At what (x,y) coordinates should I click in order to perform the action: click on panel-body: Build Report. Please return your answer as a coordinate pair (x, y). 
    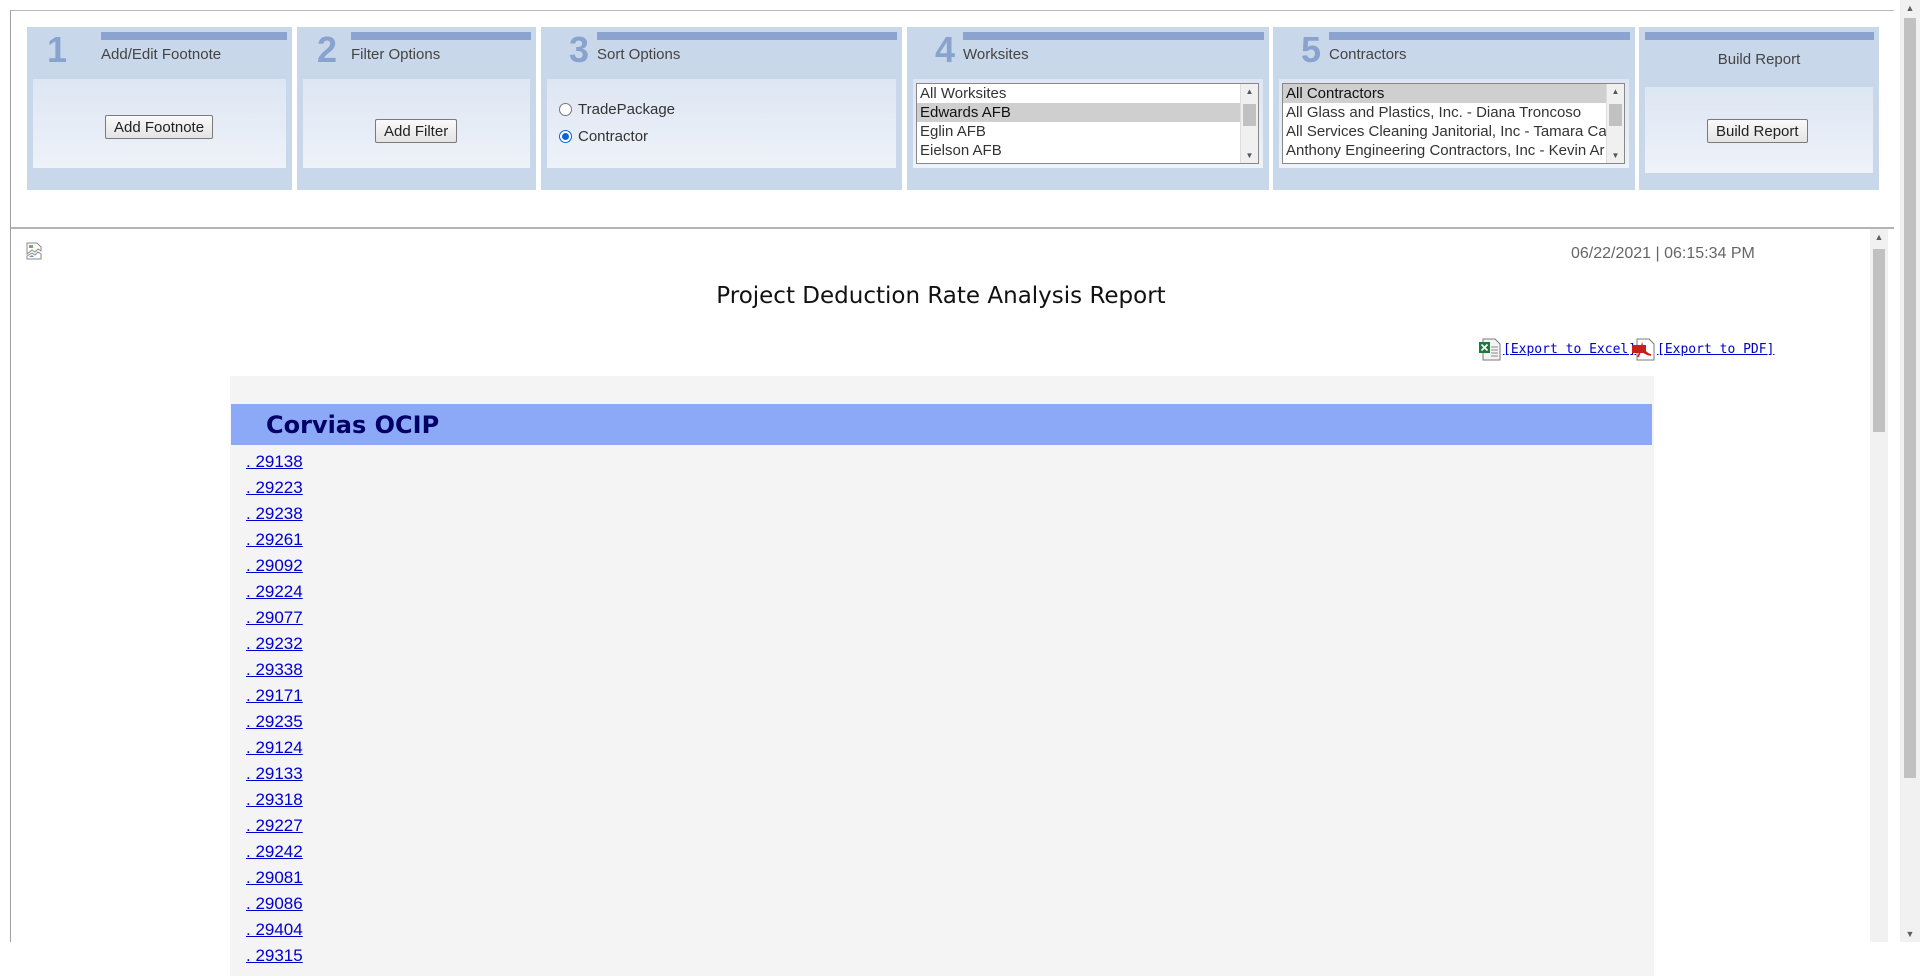
    Looking at the image, I should click on (1759, 130).